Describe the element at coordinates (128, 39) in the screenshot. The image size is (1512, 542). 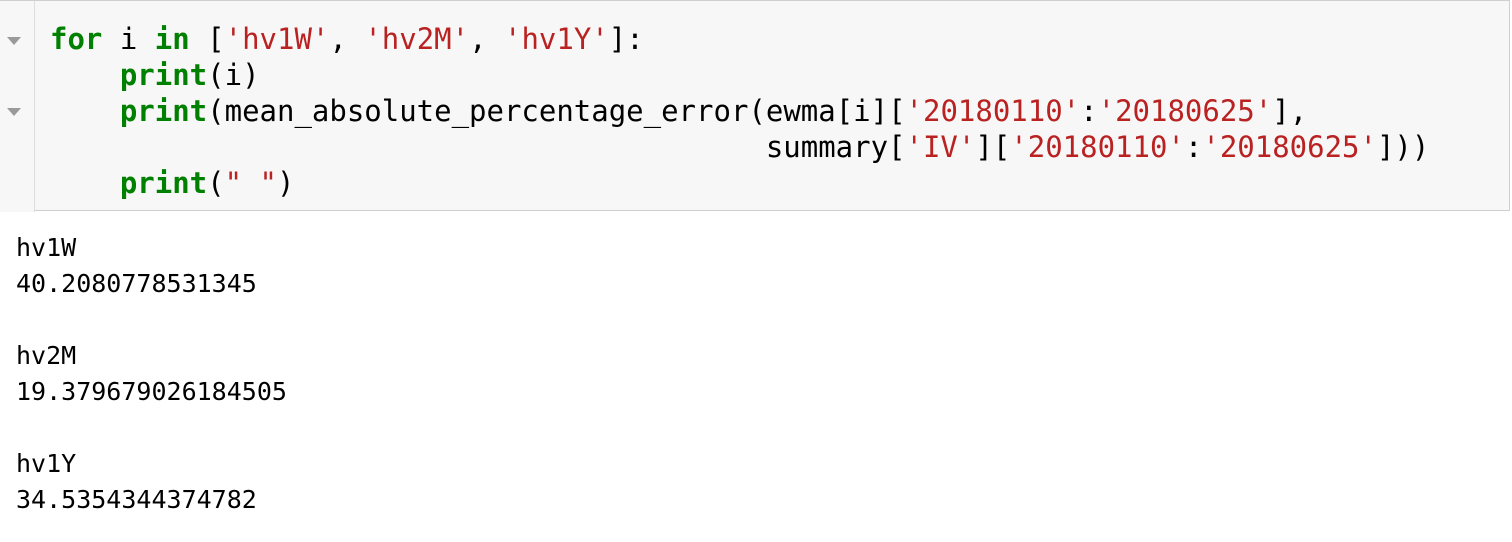
I see `code-text: i` at that location.